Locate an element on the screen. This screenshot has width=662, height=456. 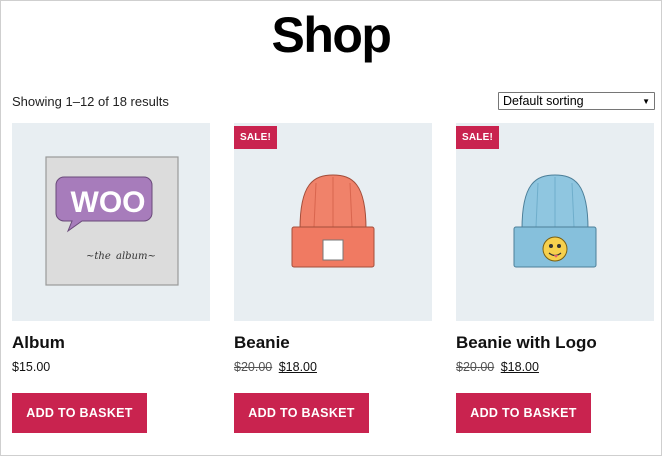
sorting-selected-value: Default sorting is located at coordinates (543, 101).